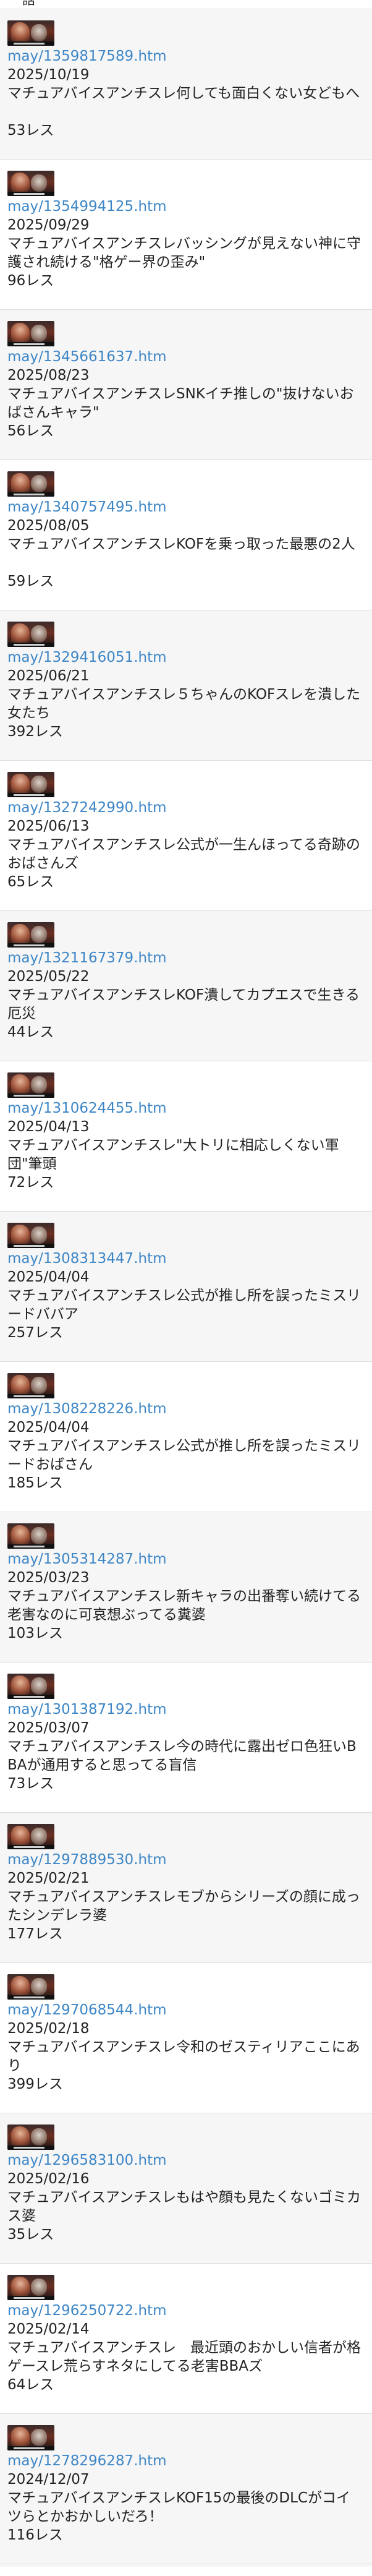 Image resolution: width=372 pixels, height=2576 pixels. I want to click on thread-title: マチュアバイスアンチスレKOF潰してカプエスで生きる厄災, so click(183, 1004).